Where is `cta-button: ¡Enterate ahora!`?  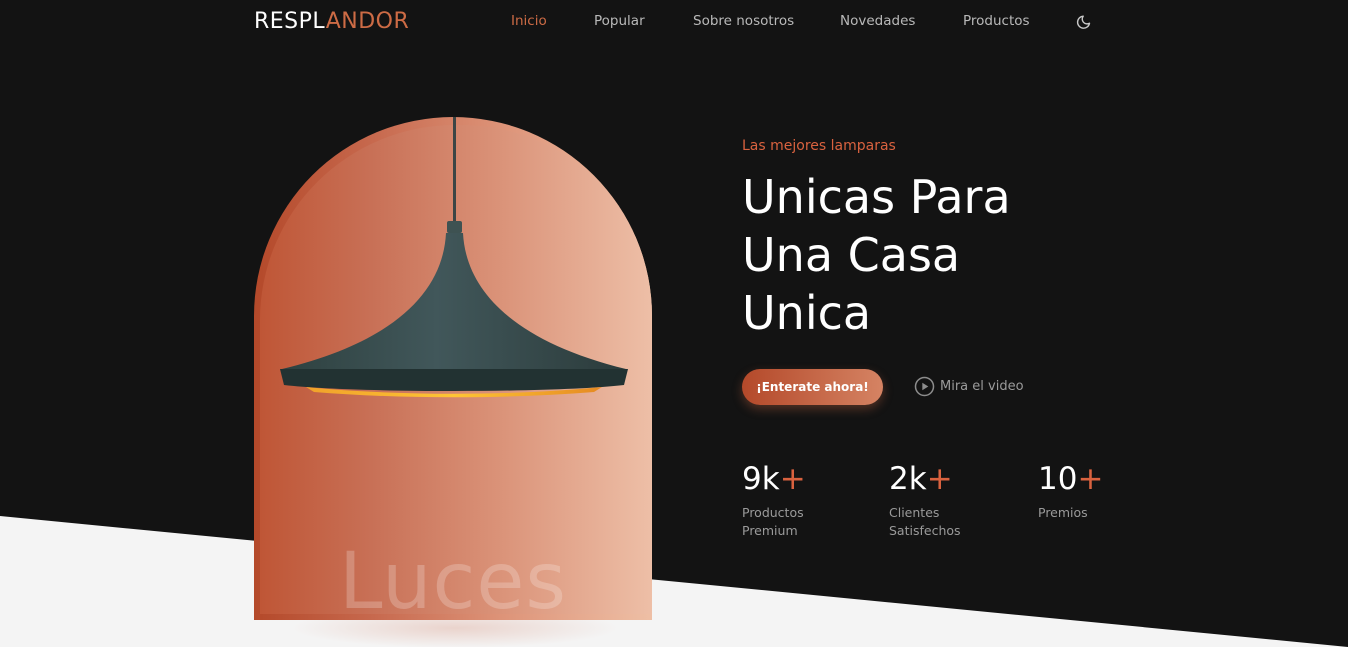 cta-button: ¡Enterate ahora! is located at coordinates (812, 387).